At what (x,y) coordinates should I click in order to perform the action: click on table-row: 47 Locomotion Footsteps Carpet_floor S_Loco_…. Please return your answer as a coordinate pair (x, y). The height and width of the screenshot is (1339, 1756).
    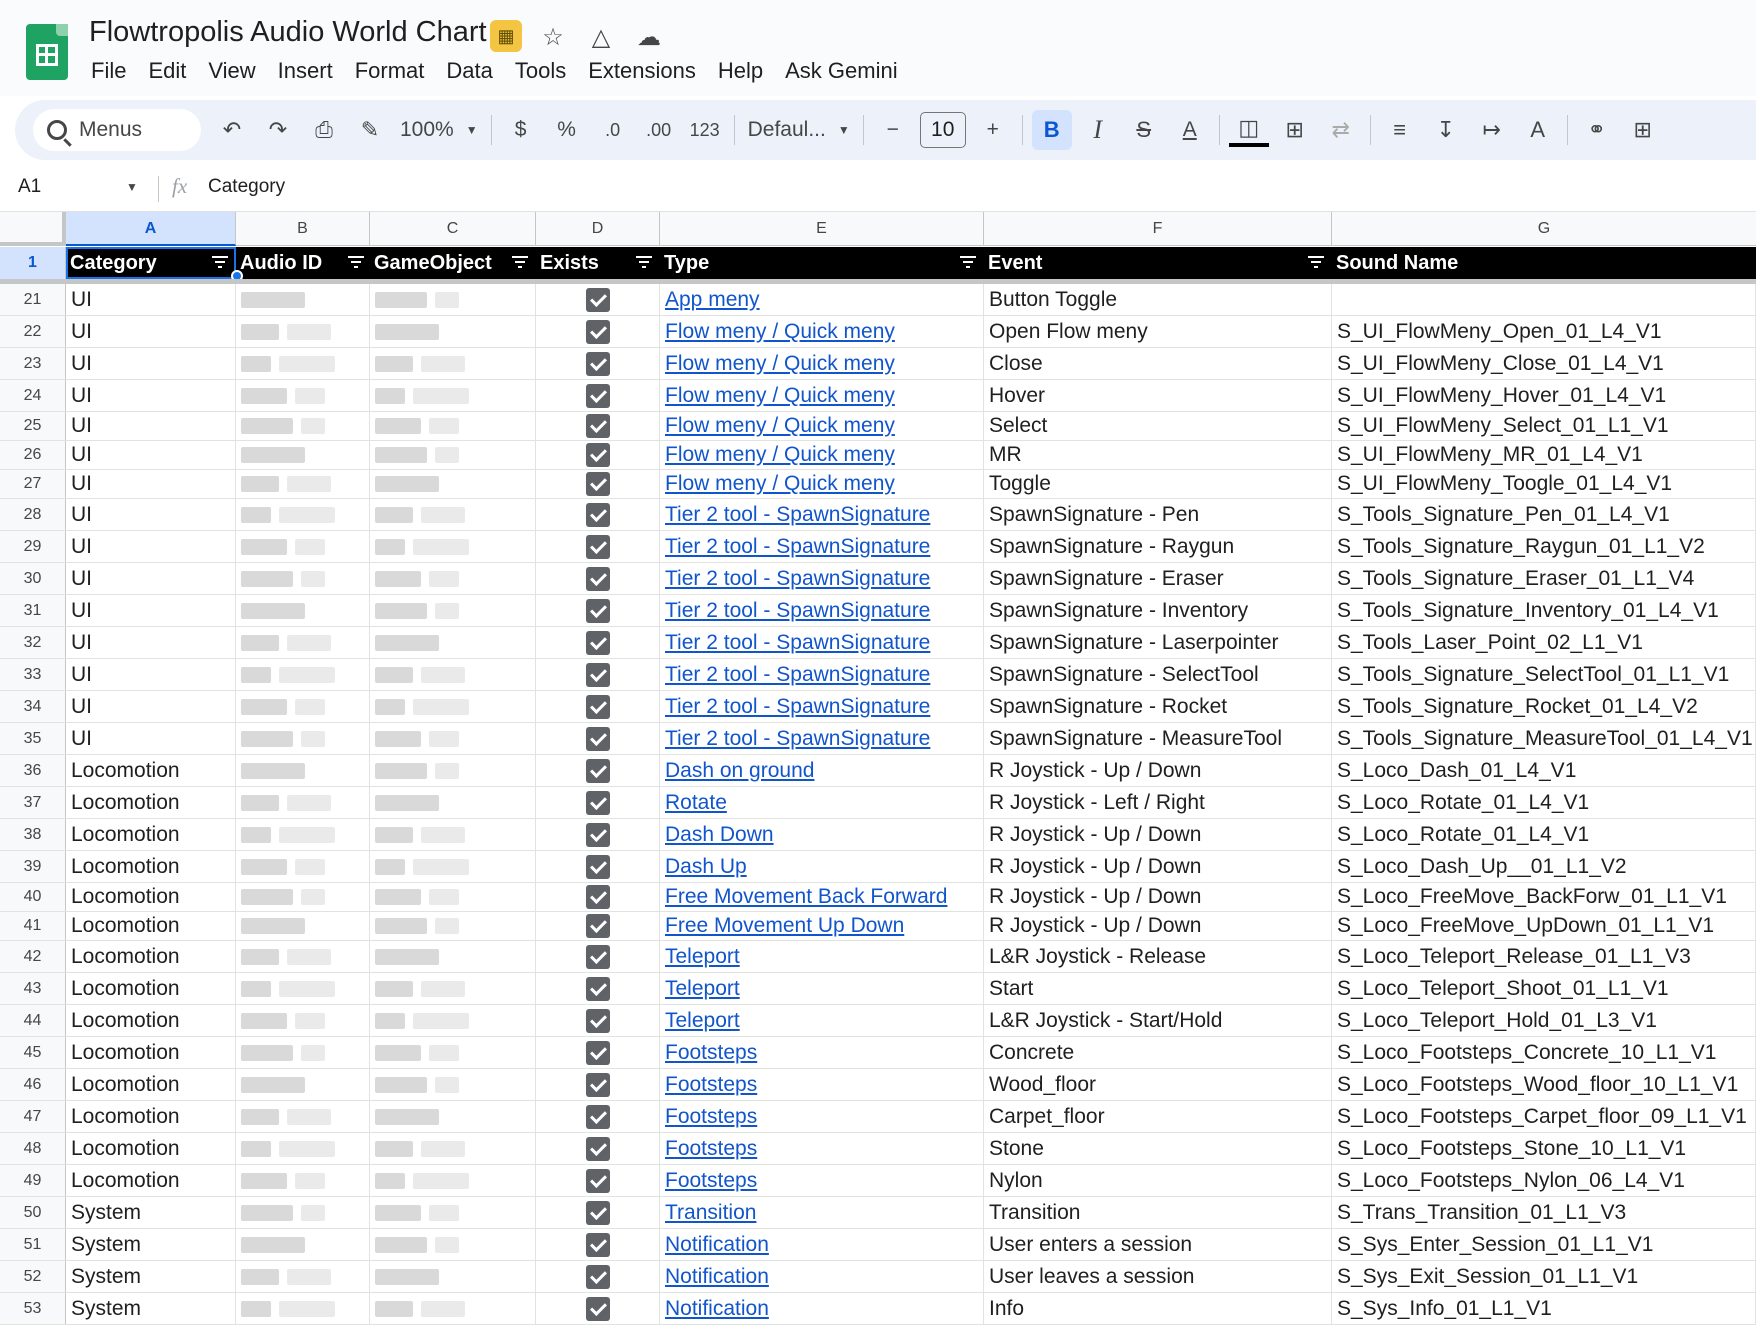
    Looking at the image, I should click on (878, 1117).